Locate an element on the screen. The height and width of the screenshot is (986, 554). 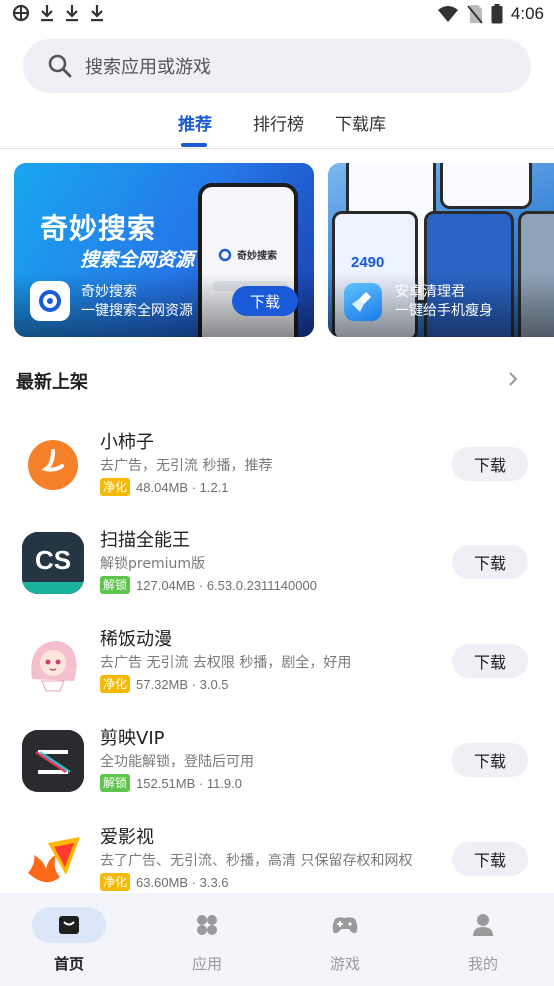
tab-recommend: 推荐 is located at coordinates (195, 122).